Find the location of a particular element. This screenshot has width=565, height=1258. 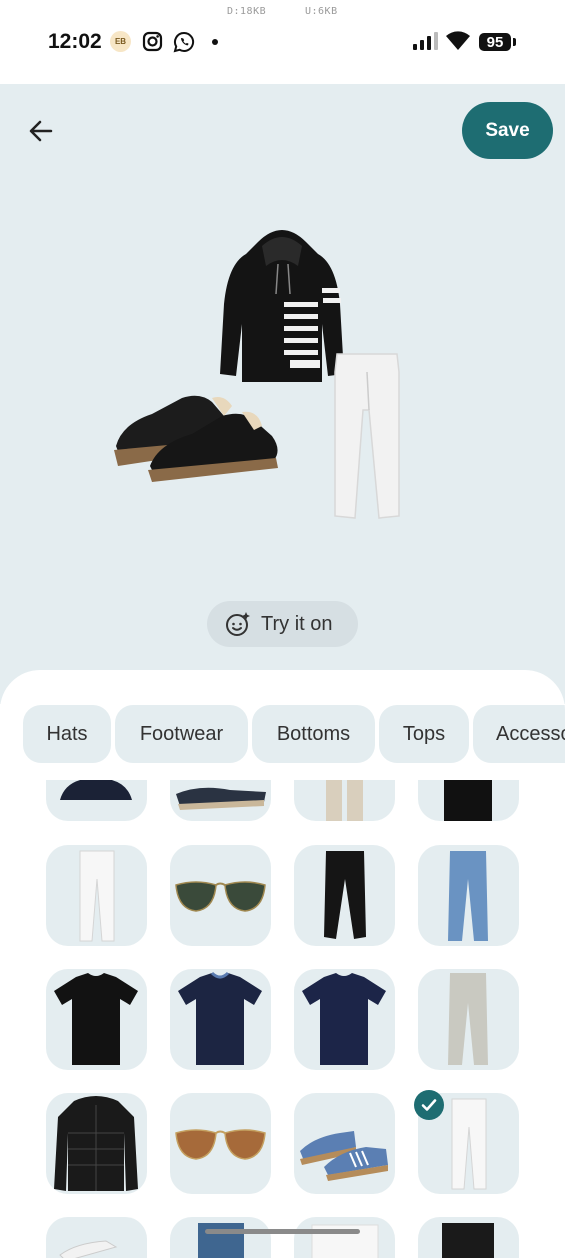

download-rate: D:18KB is located at coordinates (247, 11).